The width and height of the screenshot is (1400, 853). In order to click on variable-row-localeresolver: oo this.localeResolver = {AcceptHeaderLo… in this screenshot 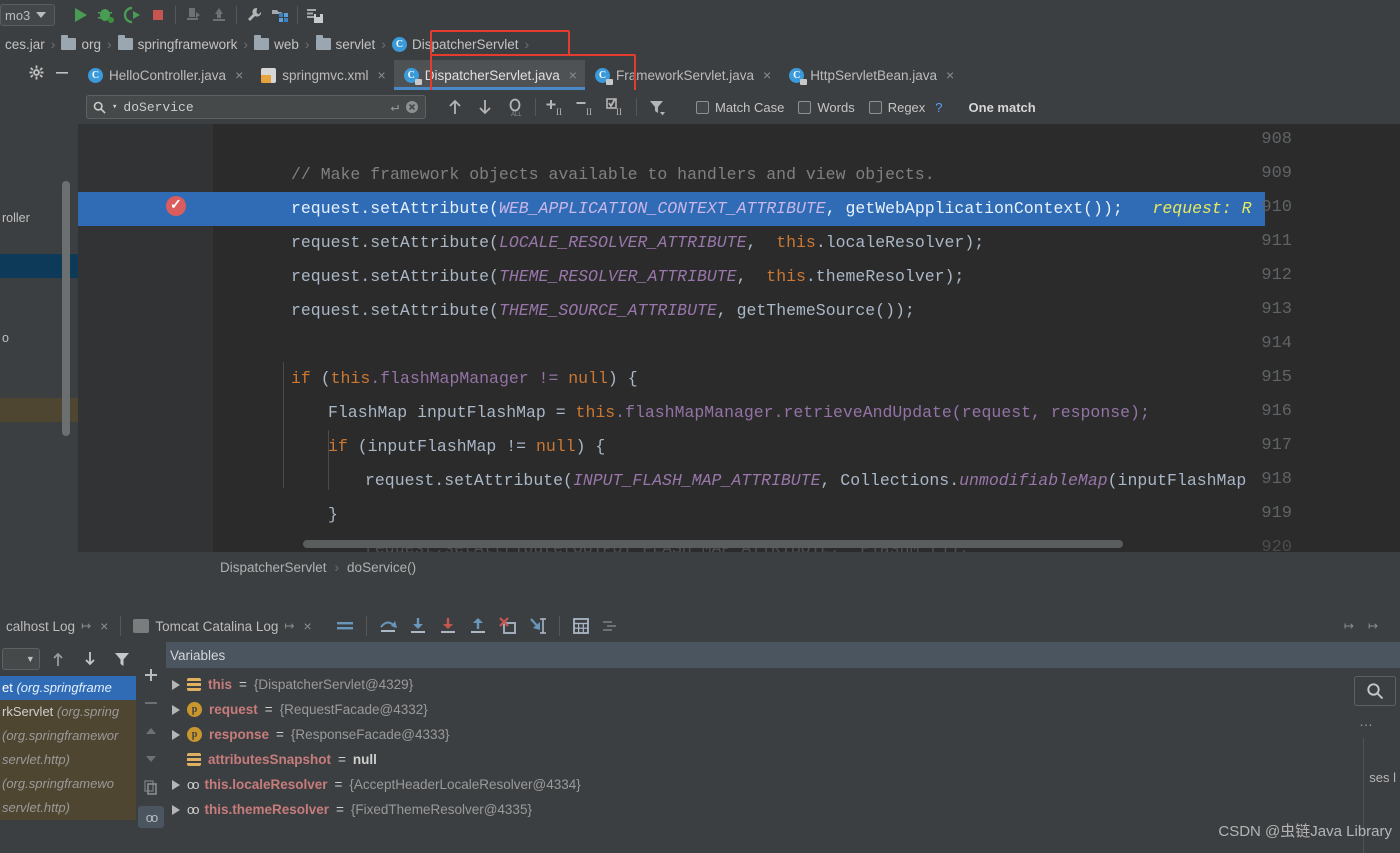, I will do `click(766, 784)`.